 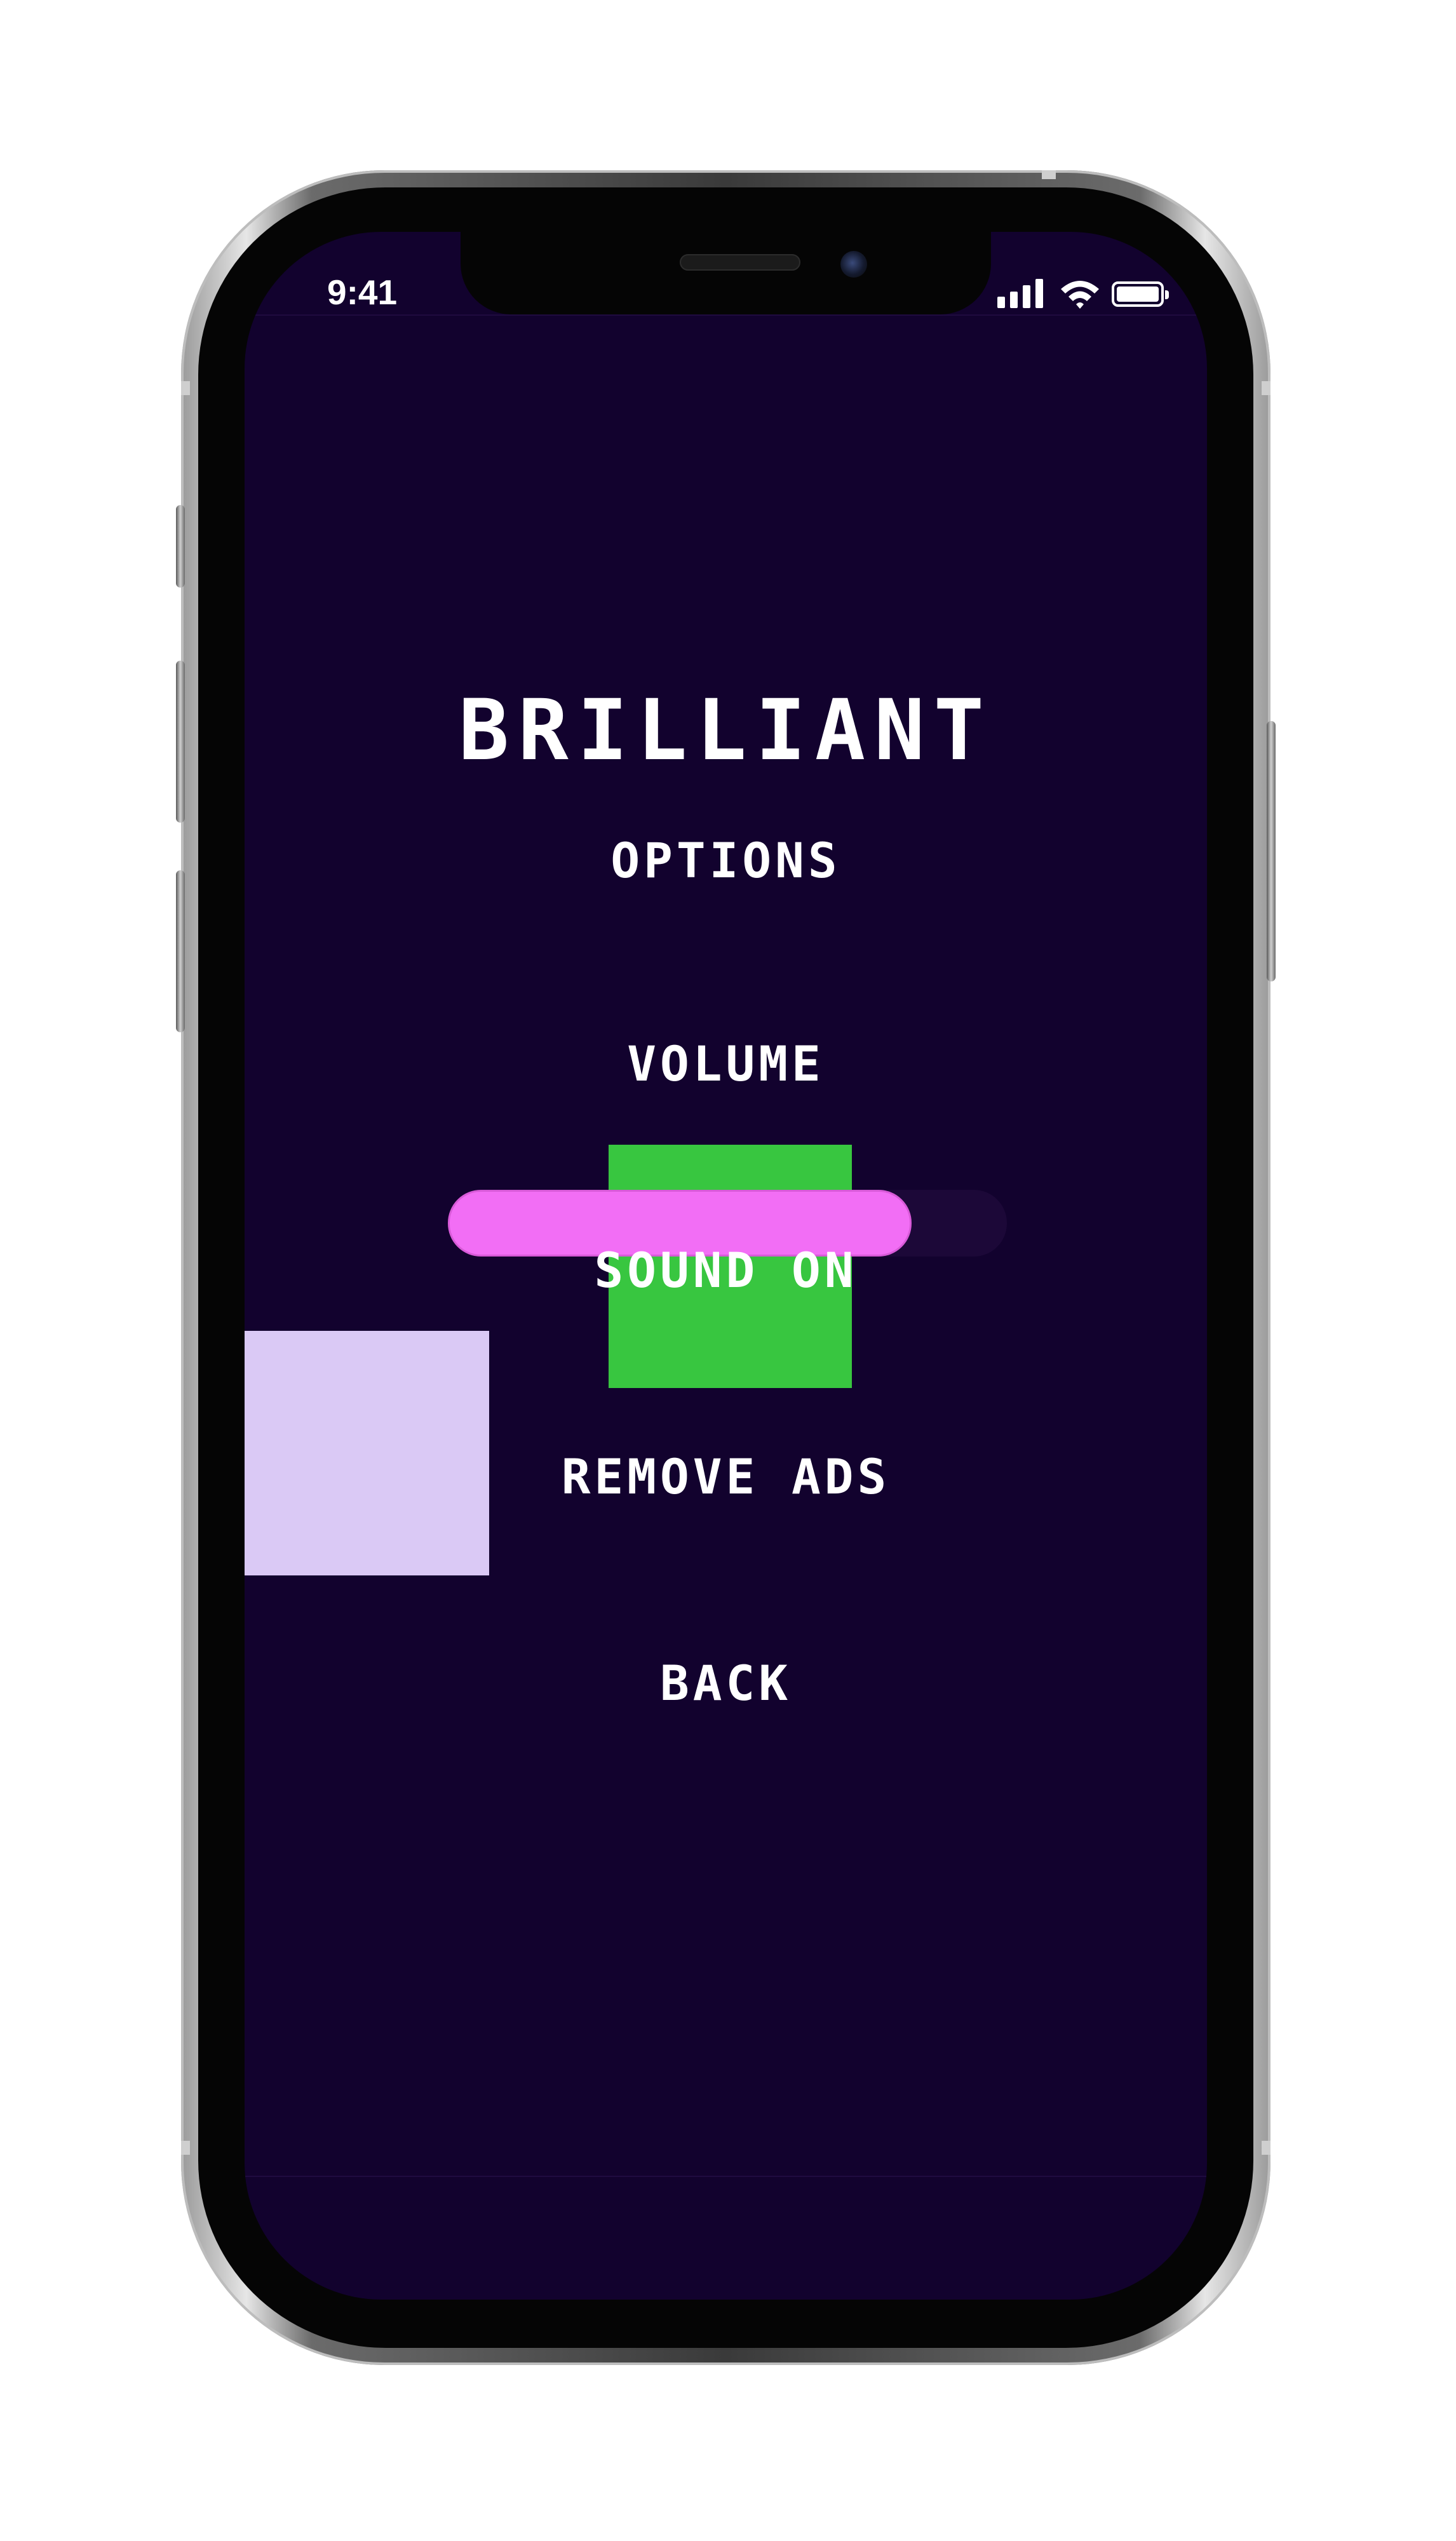 I want to click on sound-toggle-button: SOUND ON, so click(x=726, y=1270).